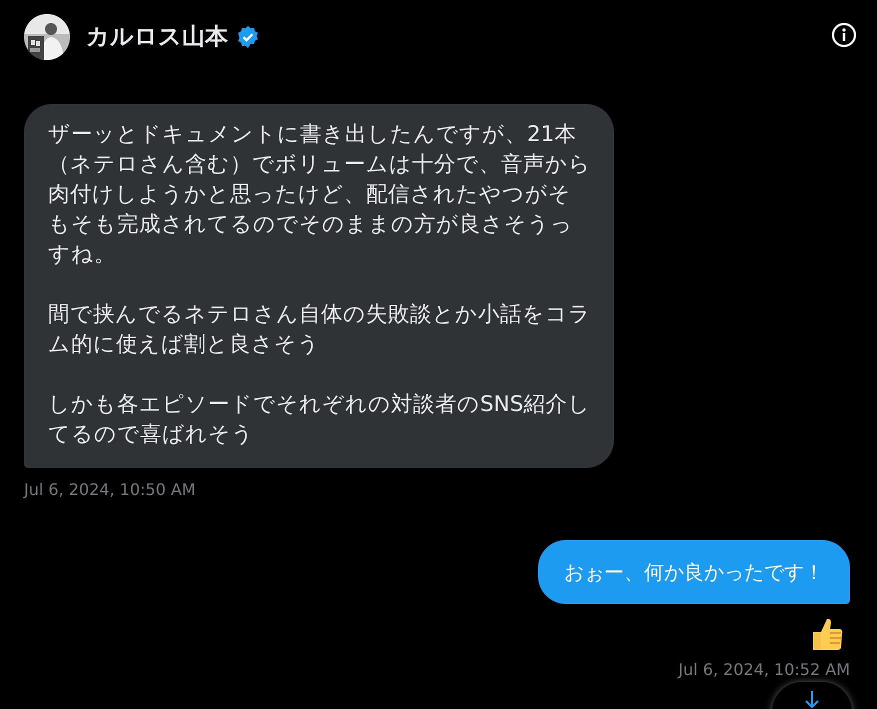 The width and height of the screenshot is (877, 709). I want to click on message-timestamp: Jul 6, 2024, 10:50 AM, so click(110, 490).